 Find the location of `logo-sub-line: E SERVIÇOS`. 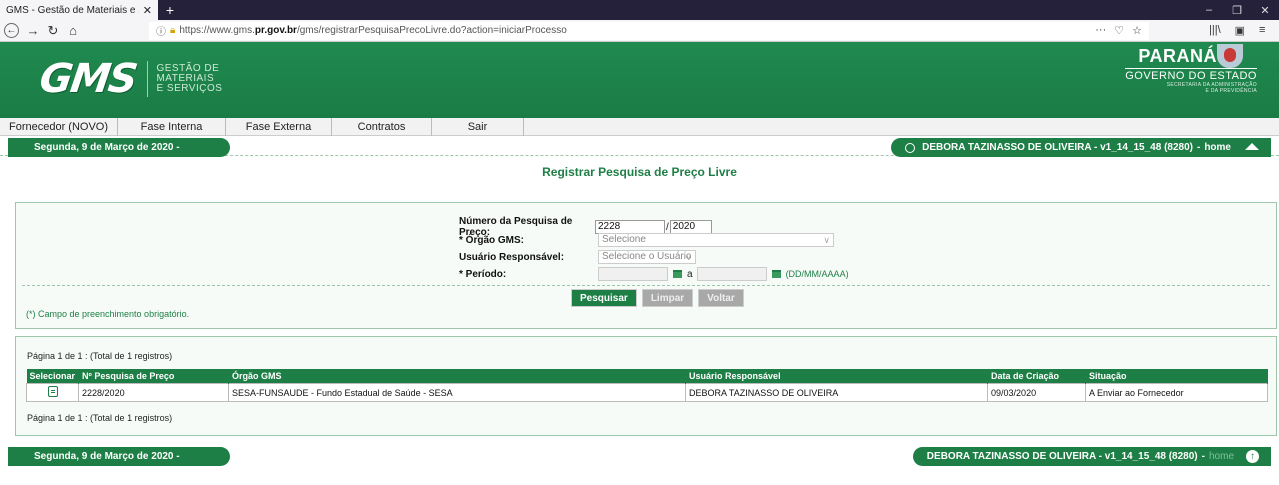

logo-sub-line: E SERVIÇOS is located at coordinates (189, 88).